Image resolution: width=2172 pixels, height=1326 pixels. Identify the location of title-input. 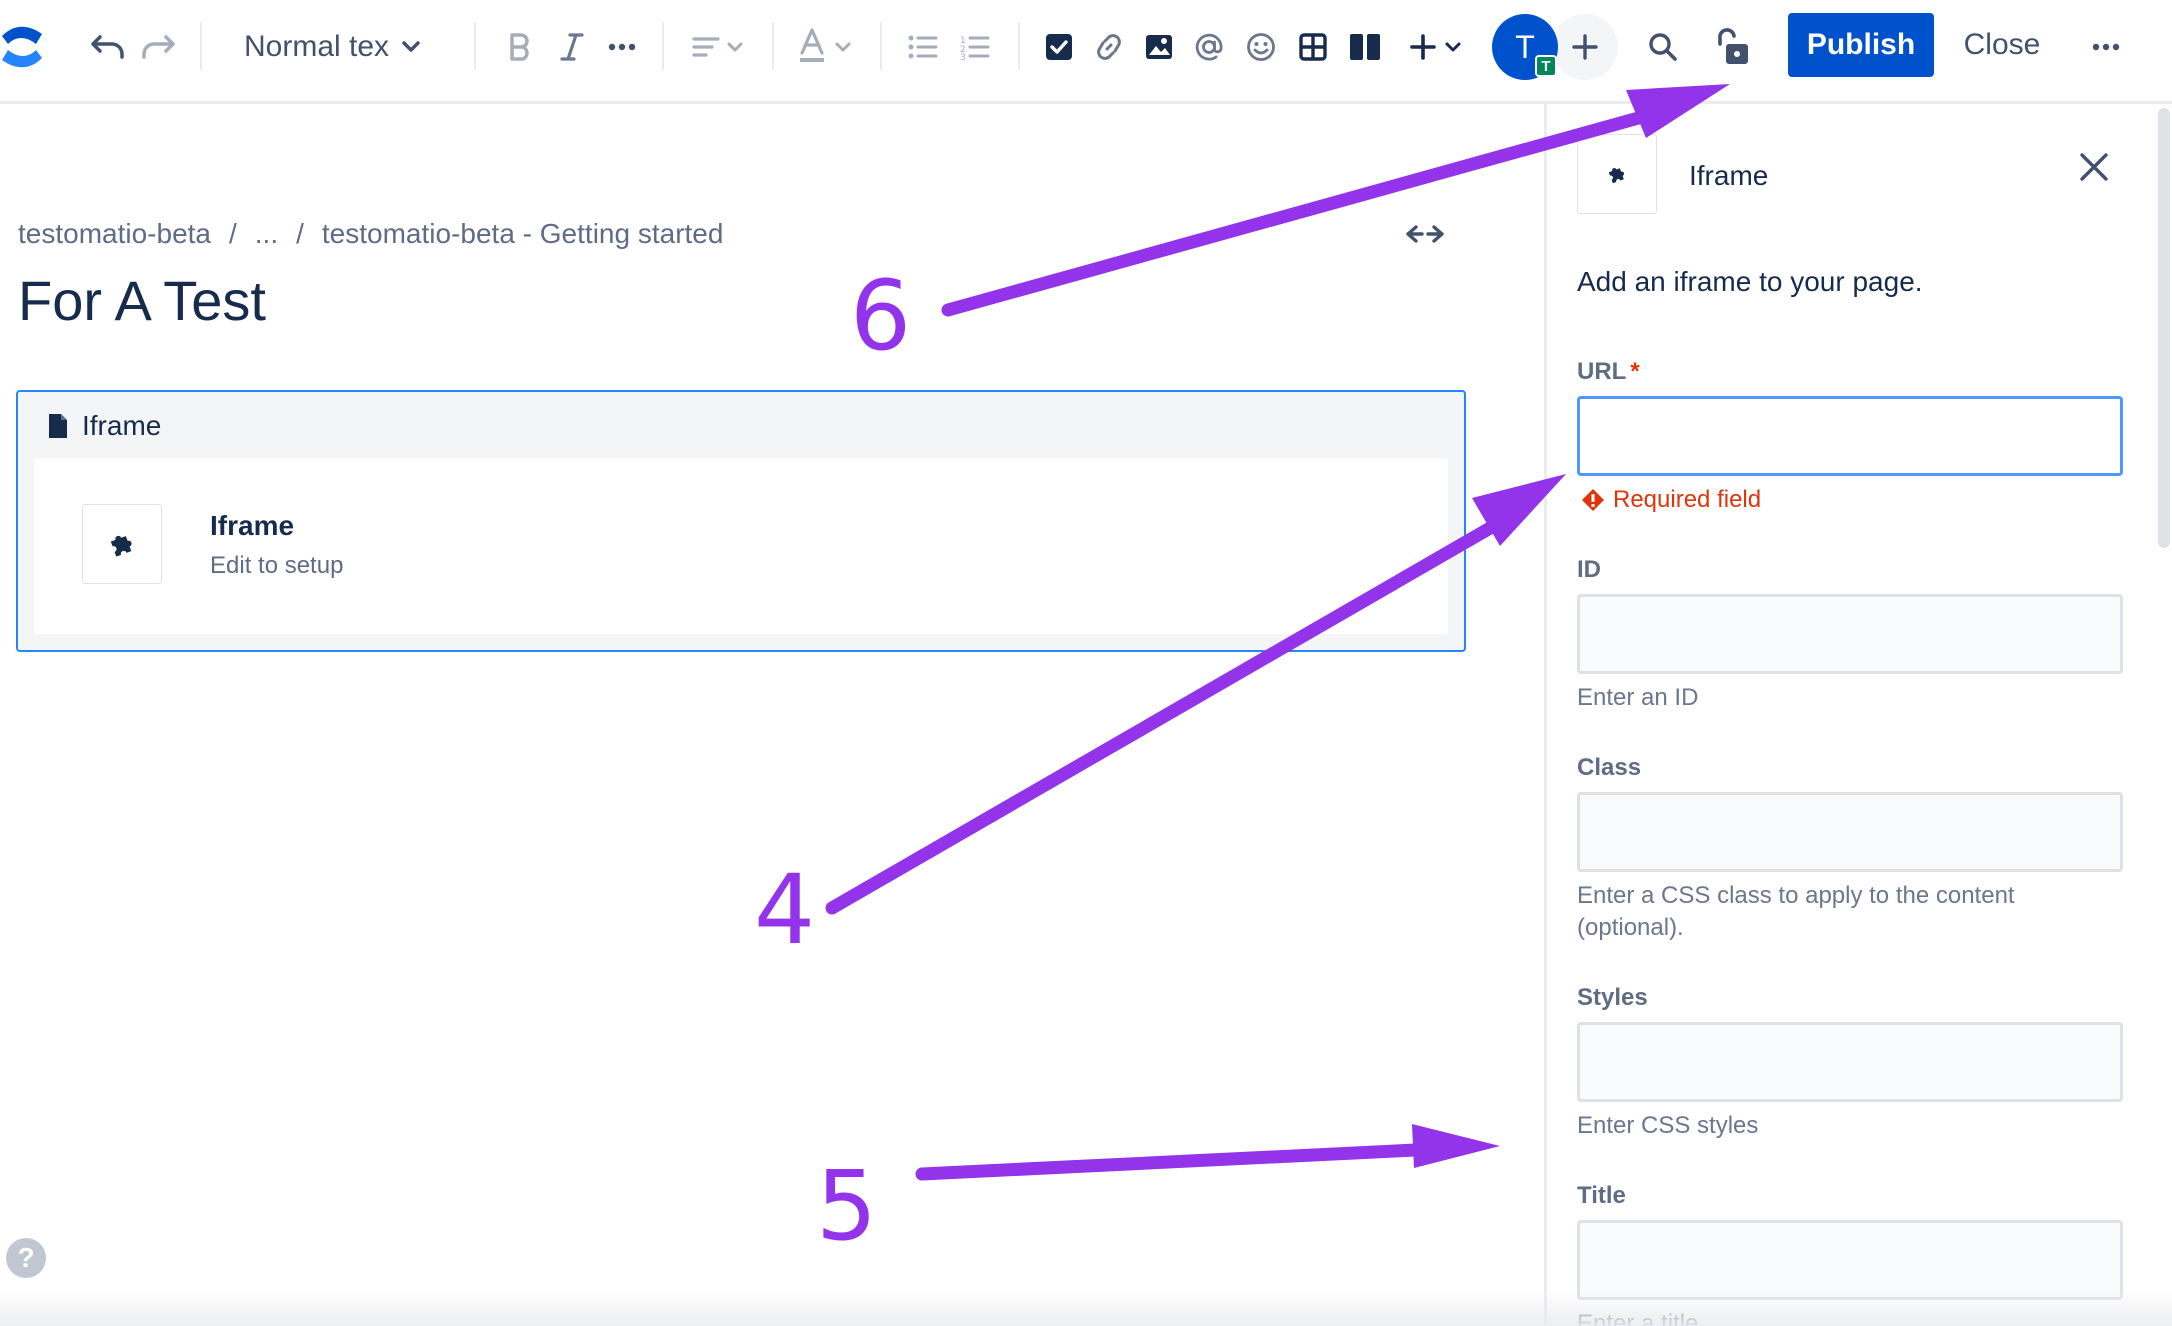
(1850, 1260).